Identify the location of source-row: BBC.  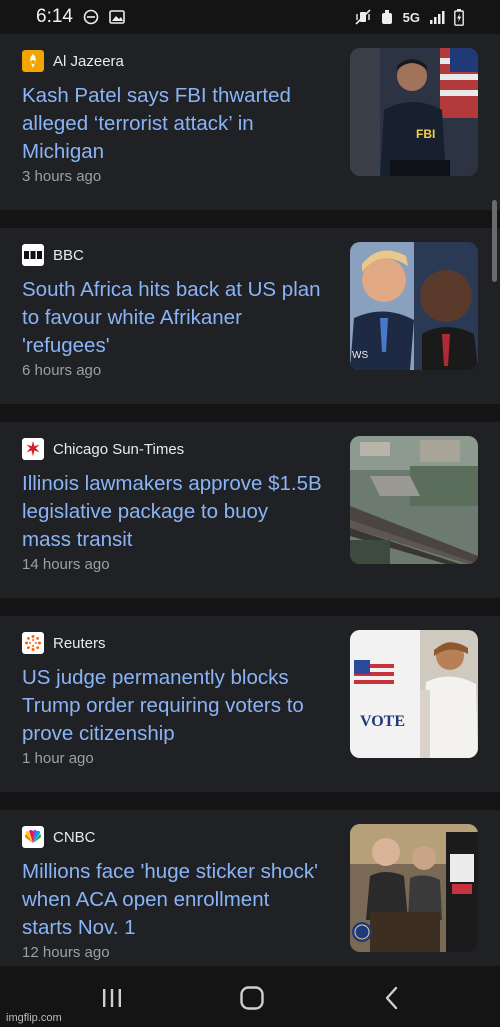
(53, 255).